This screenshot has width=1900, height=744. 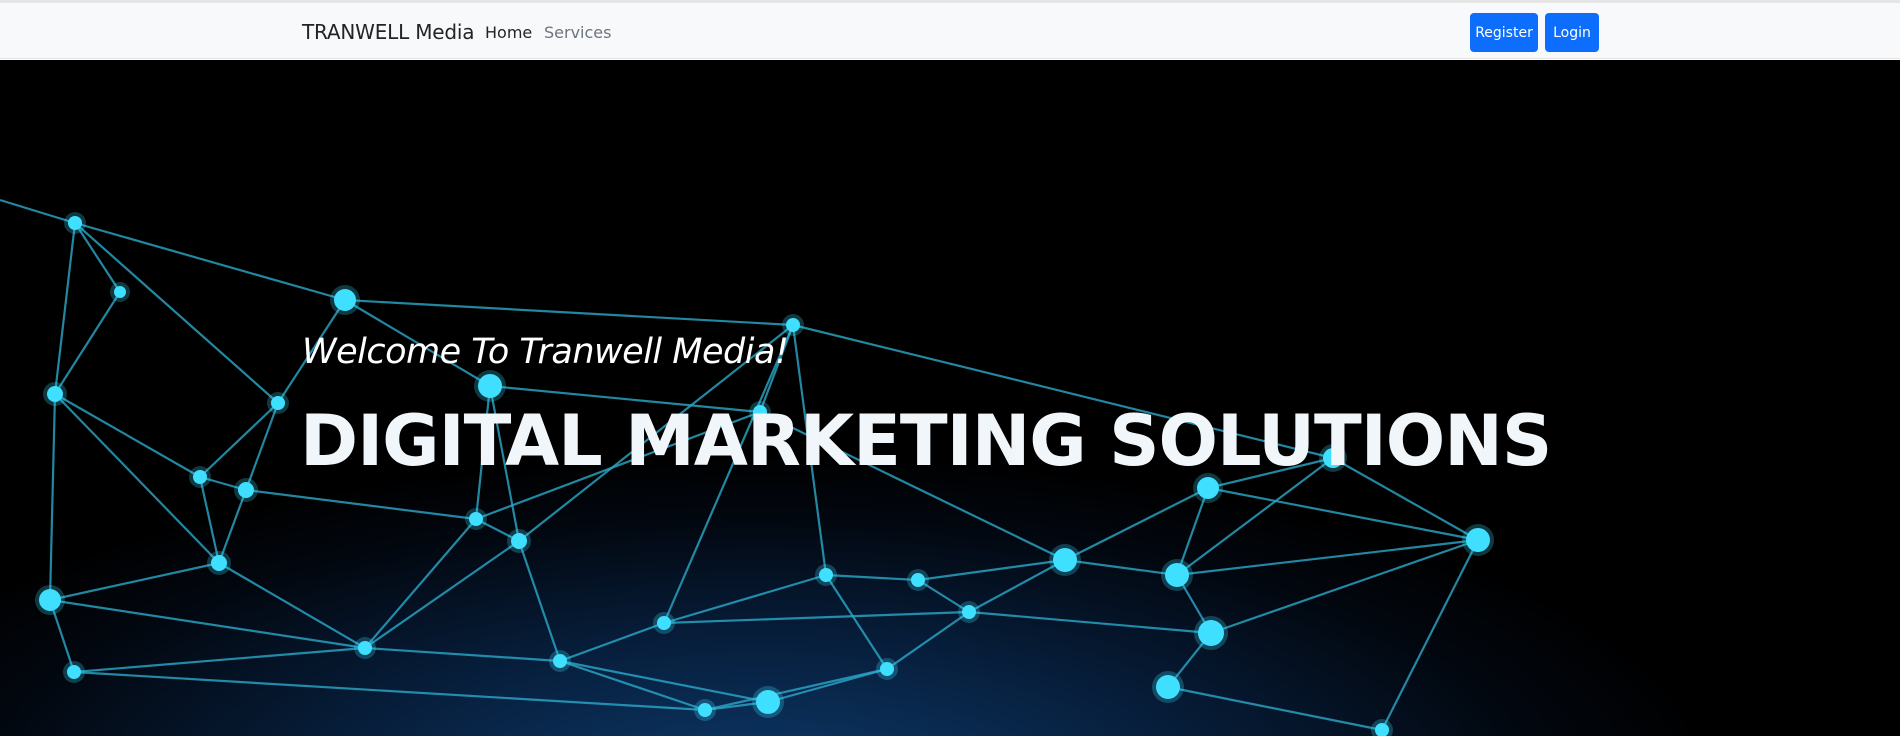 What do you see at coordinates (388, 32) in the screenshot?
I see `brand-logo-text: TRANWELL Media` at bounding box center [388, 32].